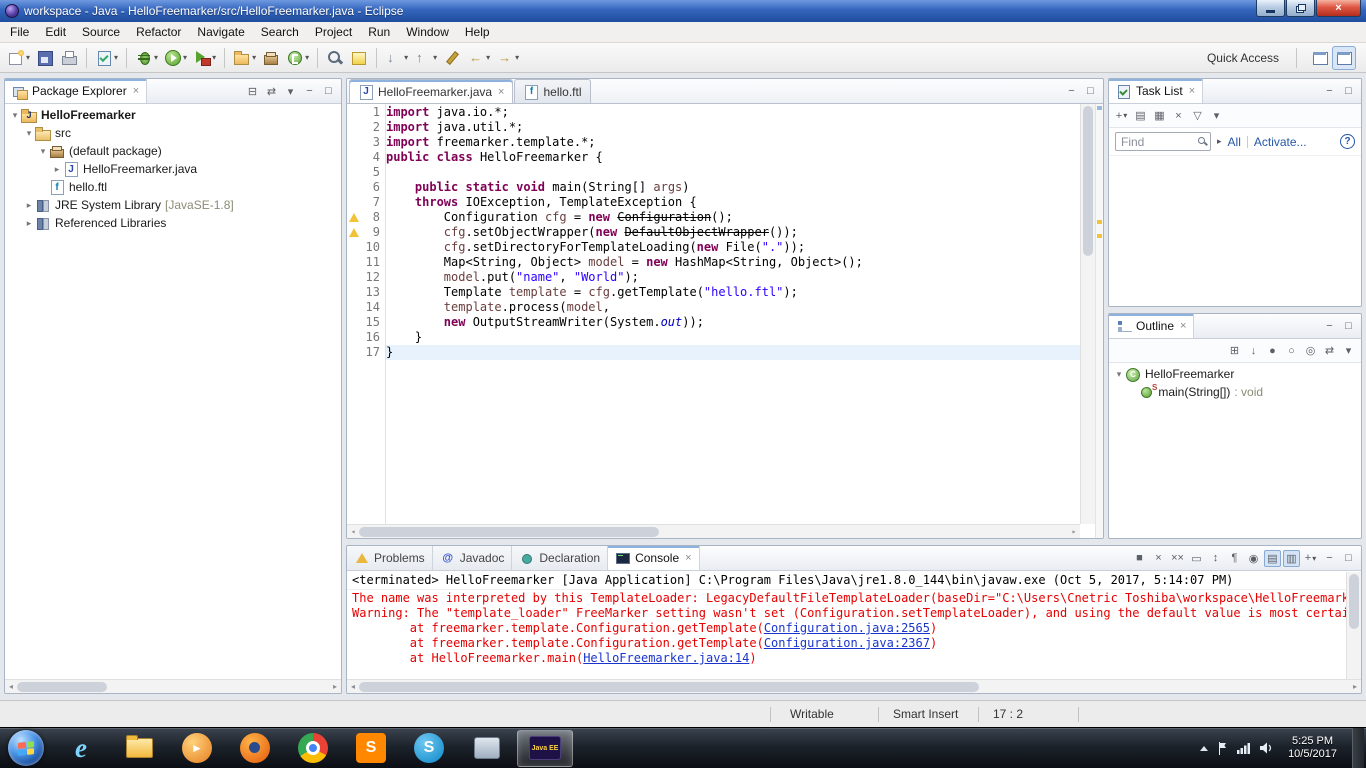 Image resolution: width=1366 pixels, height=768 pixels. I want to click on print-button, so click(69, 58).